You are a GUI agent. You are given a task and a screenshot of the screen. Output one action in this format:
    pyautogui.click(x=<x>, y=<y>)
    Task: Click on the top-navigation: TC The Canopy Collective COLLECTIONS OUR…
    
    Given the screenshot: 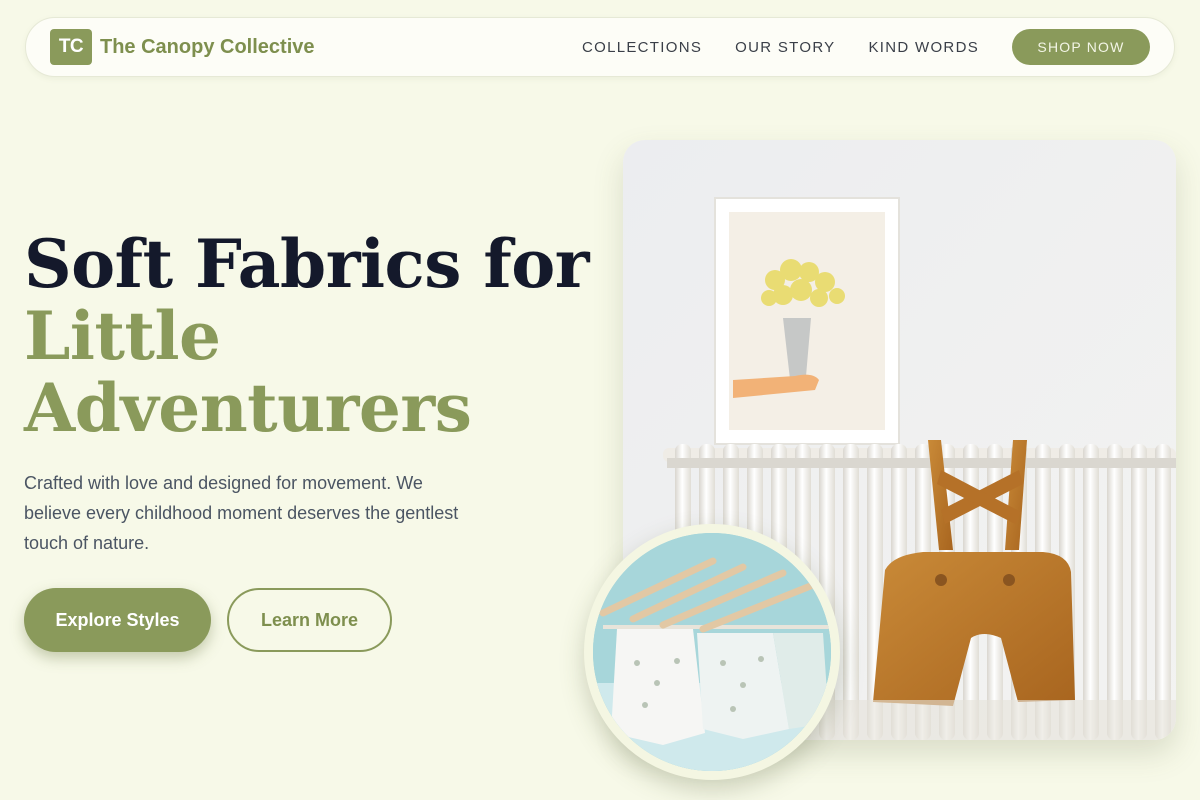 What is the action you would take?
    pyautogui.click(x=600, y=47)
    